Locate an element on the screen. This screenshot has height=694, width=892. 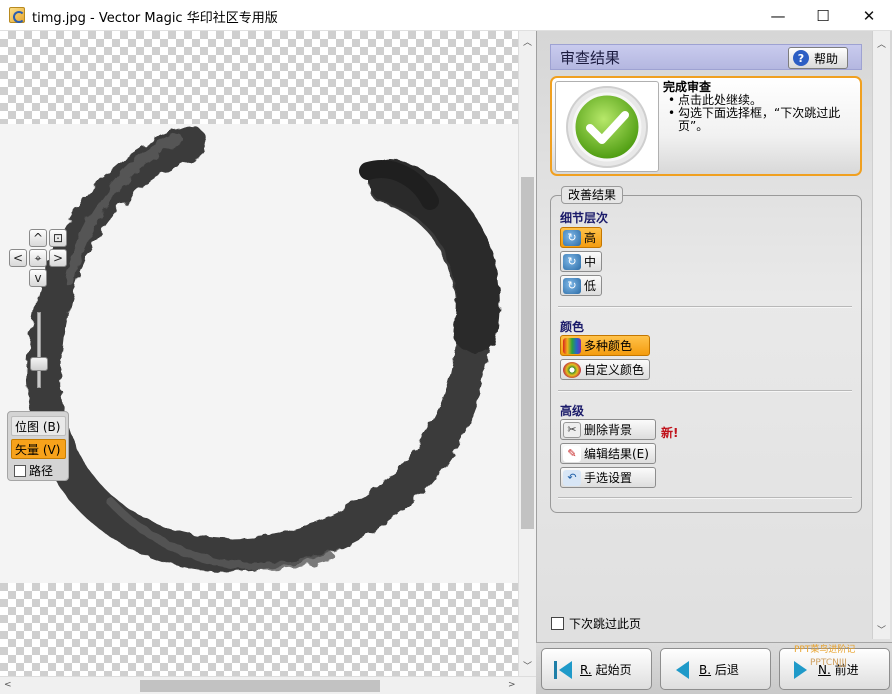
title-bar: timg.jpg - Vector Magic 华印社区专用版 — ☐ ✕ is located at coordinates (446, 15).